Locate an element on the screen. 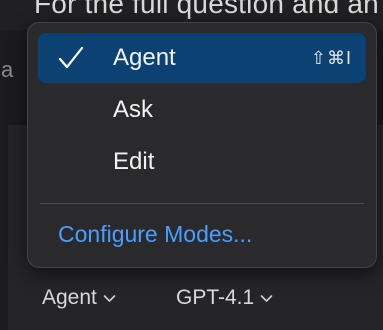  checkmark-icon is located at coordinates (71, 57).